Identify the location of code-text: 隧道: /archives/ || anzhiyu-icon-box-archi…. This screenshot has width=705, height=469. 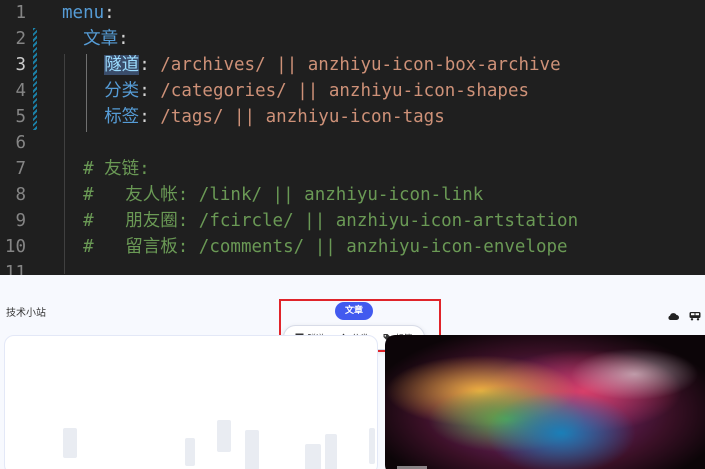
(332, 65).